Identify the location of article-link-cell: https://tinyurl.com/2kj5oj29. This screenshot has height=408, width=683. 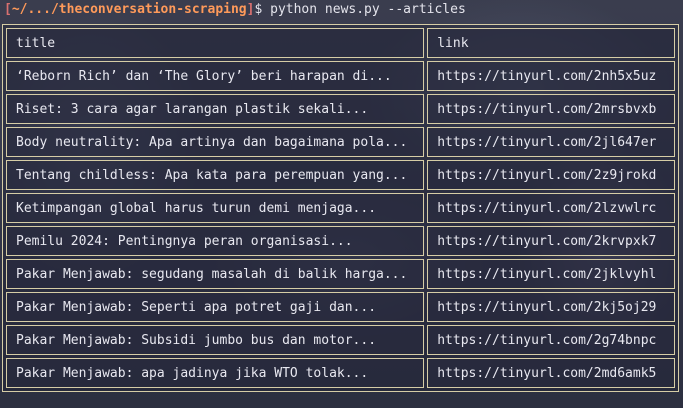
(551, 307).